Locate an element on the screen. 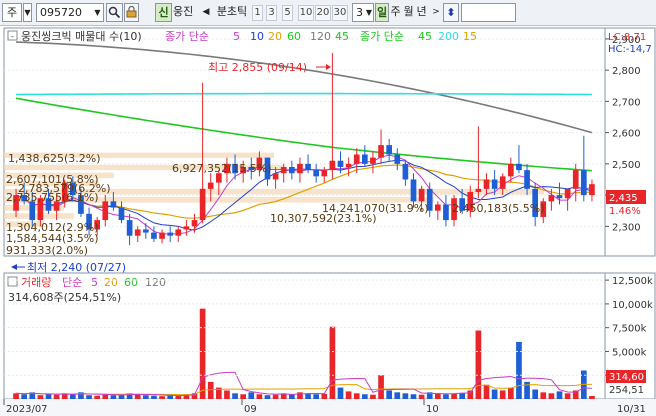 The image size is (656, 416). market-select: 주 is located at coordinates (12, 12).